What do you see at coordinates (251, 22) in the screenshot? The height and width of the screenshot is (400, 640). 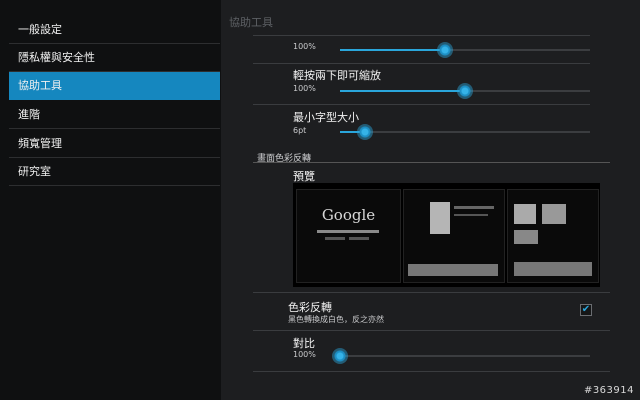 I see `page-title: 協助工具` at bounding box center [251, 22].